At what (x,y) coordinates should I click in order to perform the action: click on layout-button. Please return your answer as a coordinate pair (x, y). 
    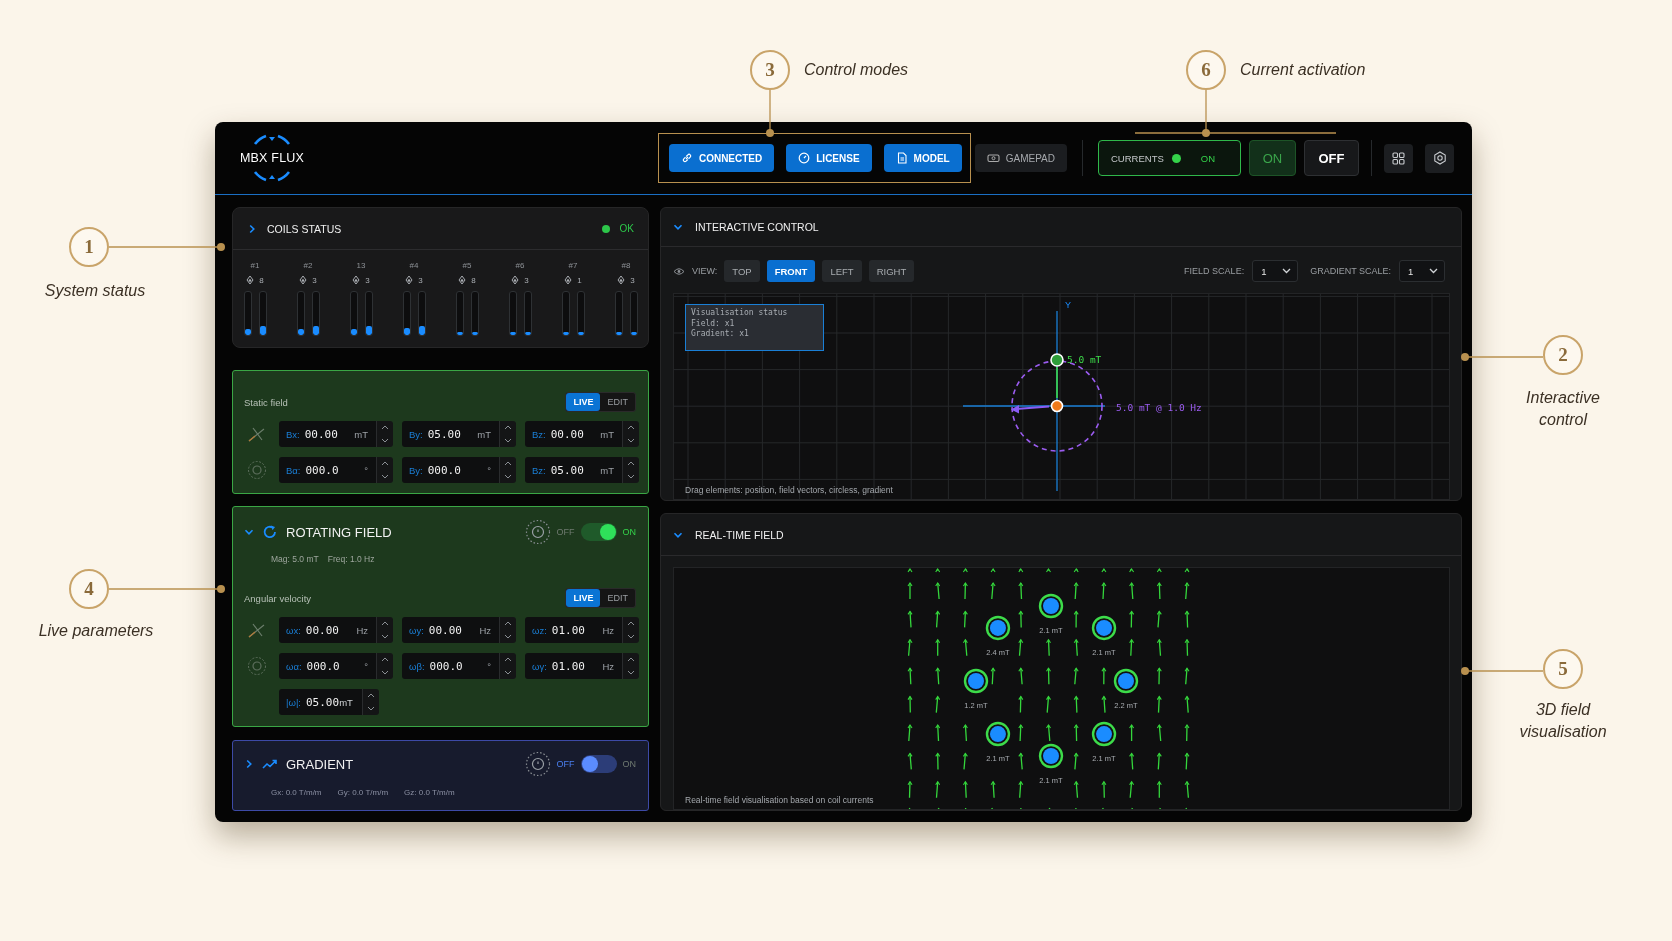
    Looking at the image, I should click on (1398, 158).